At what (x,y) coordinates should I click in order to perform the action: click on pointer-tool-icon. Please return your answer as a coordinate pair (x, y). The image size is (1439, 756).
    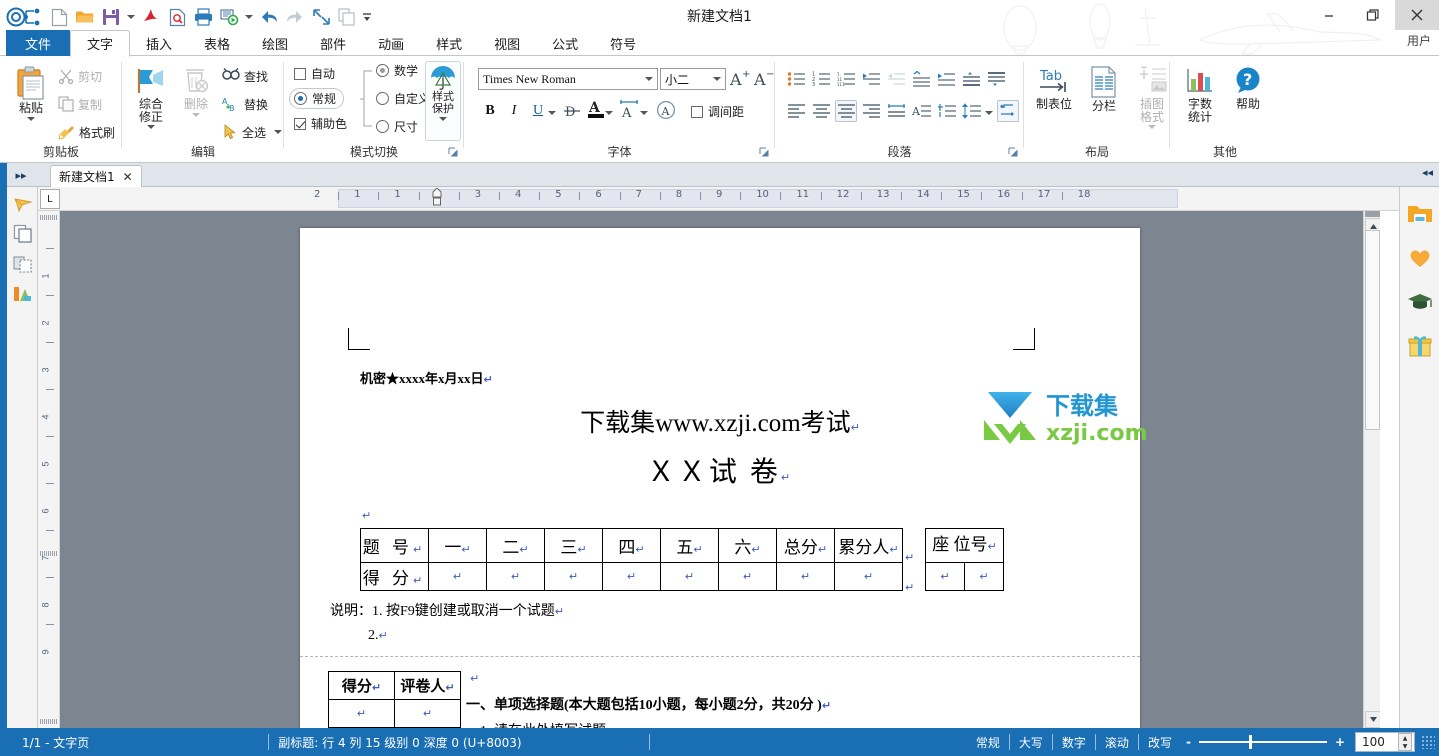
    Looking at the image, I should click on (22, 204).